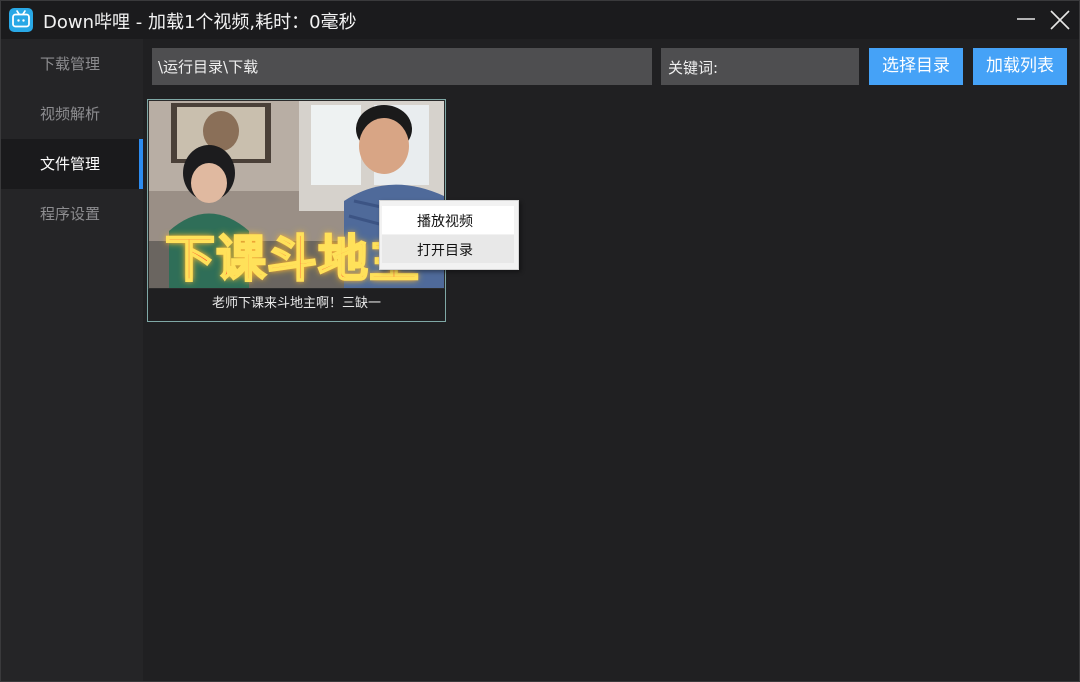  I want to click on video-title: 老师下课来斗地主啊！三缺一, so click(296, 305).